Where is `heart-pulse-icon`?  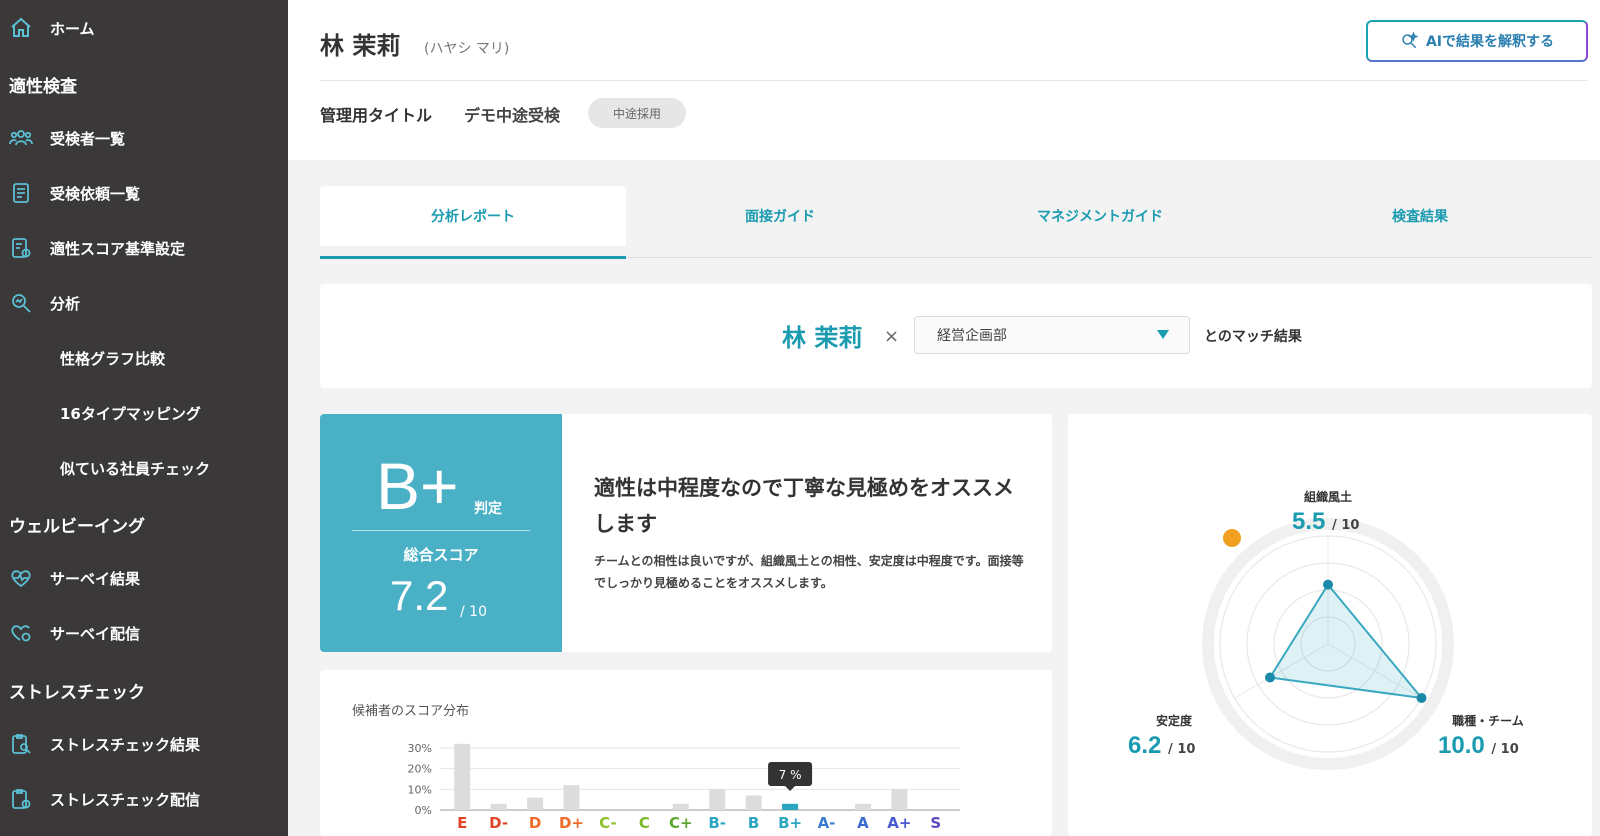 heart-pulse-icon is located at coordinates (21, 578).